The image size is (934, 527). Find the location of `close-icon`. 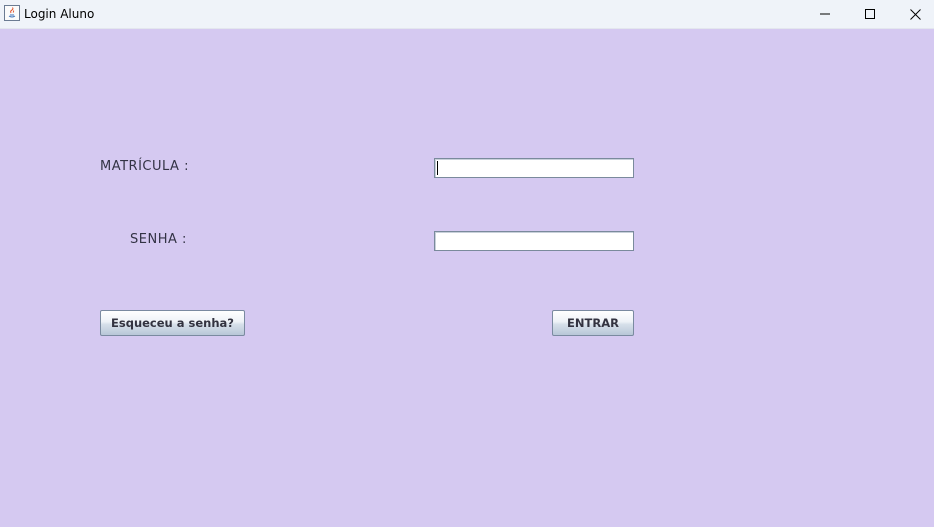

close-icon is located at coordinates (915, 14).